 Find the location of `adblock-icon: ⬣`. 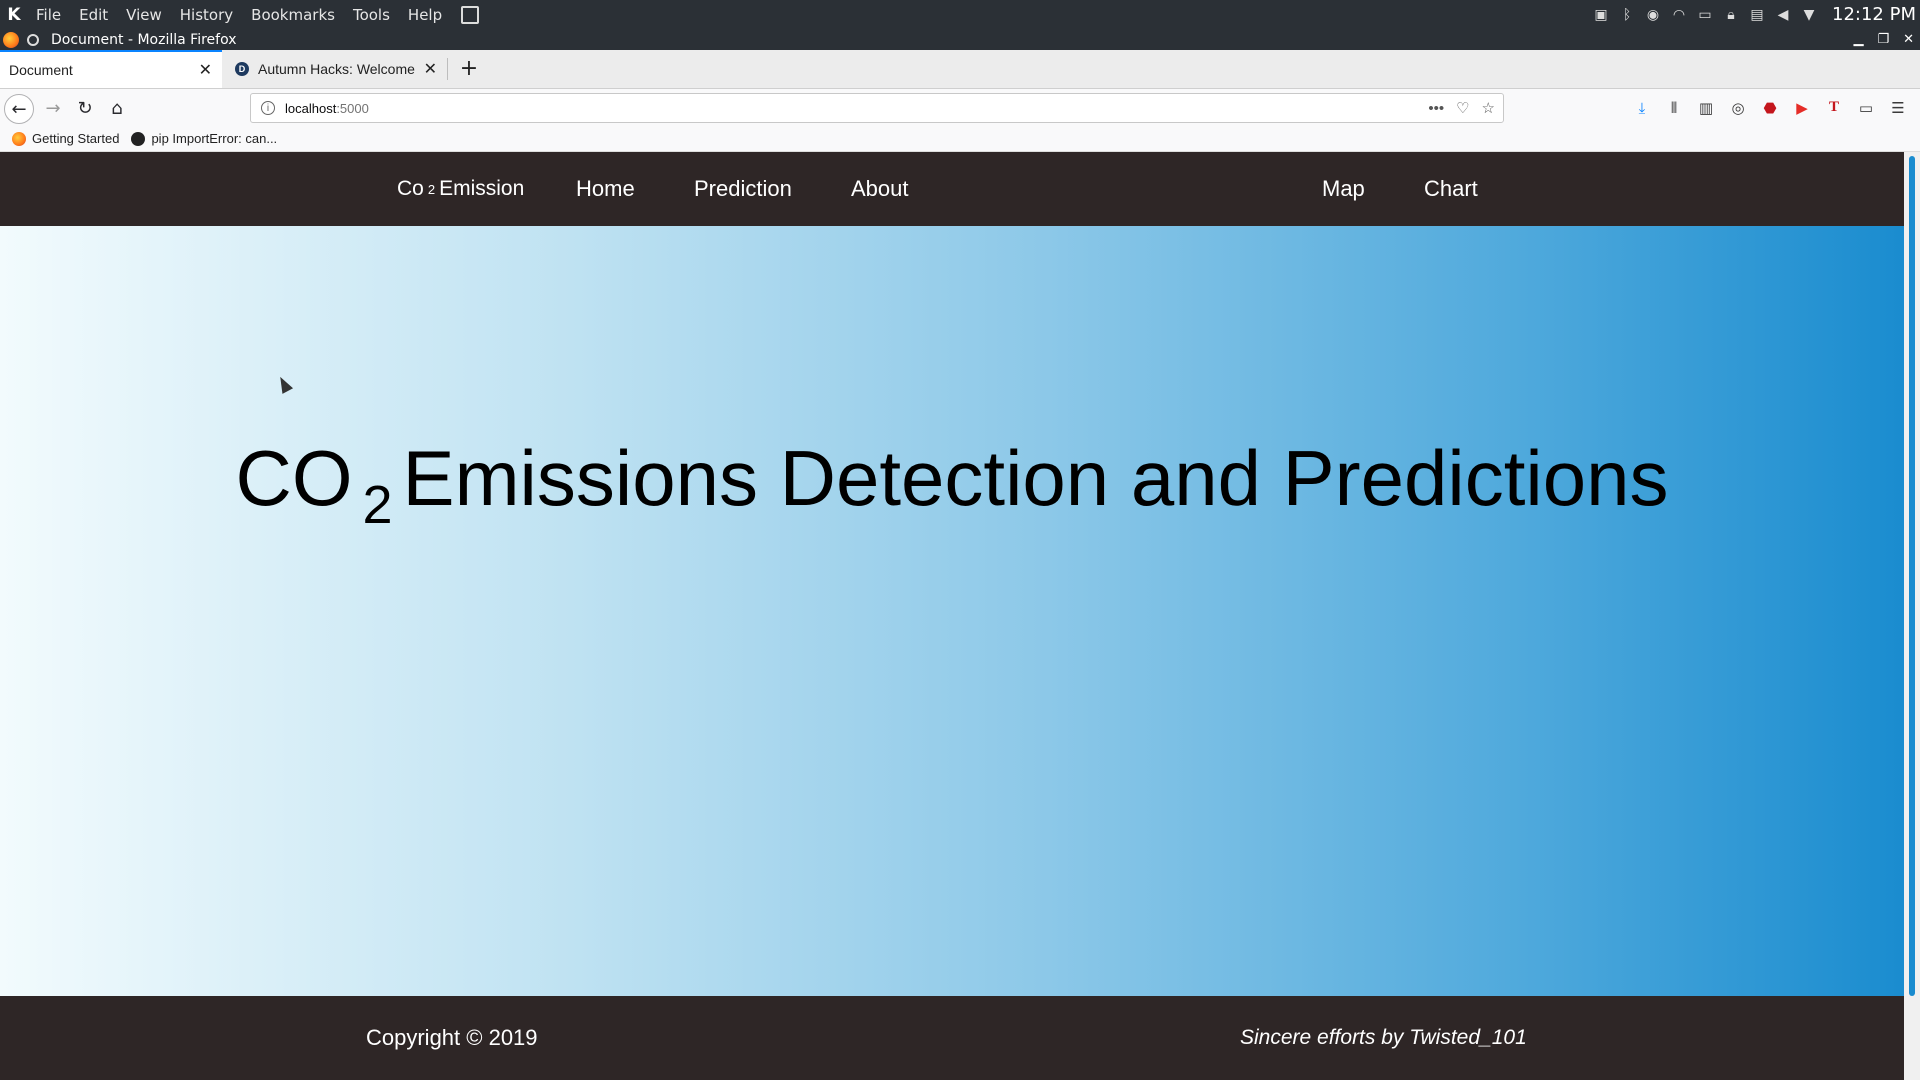

adblock-icon: ⬣ is located at coordinates (1770, 108).